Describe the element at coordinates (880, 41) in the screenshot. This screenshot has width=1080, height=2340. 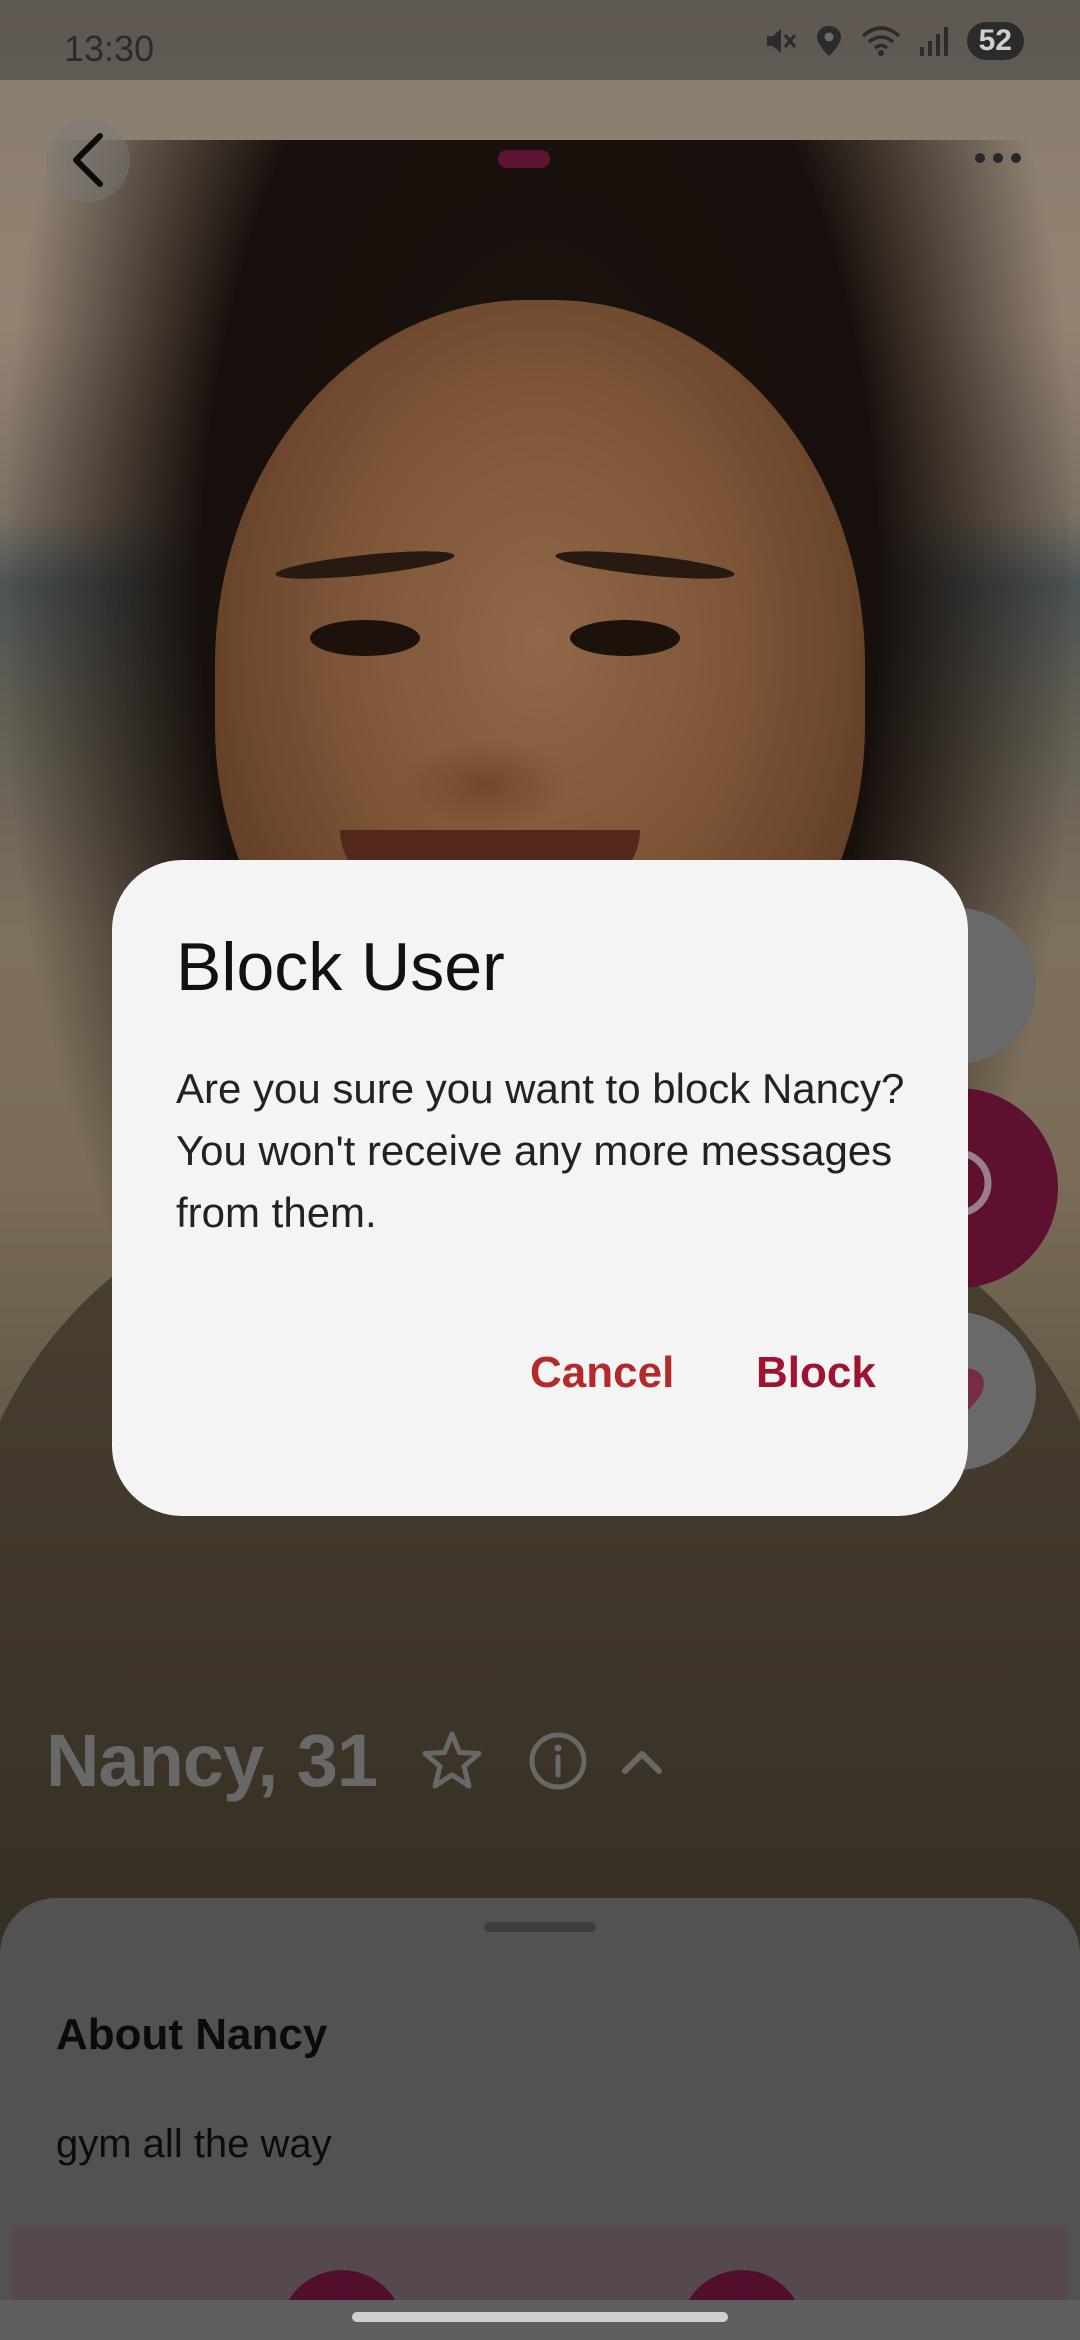
I see `wifi-icon` at that location.